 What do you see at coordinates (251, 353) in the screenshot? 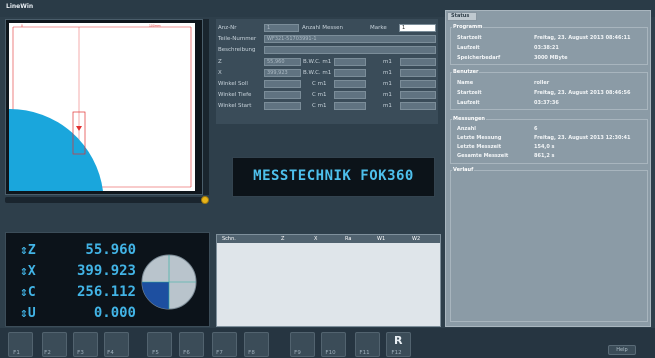
I see `f8-label: F8` at bounding box center [251, 353].